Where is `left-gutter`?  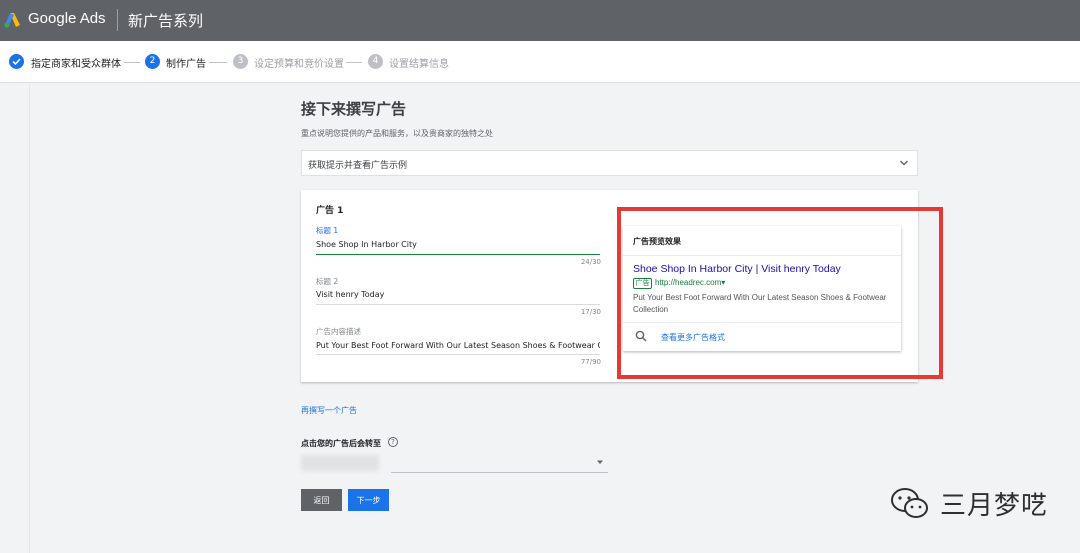
left-gutter is located at coordinates (15, 318).